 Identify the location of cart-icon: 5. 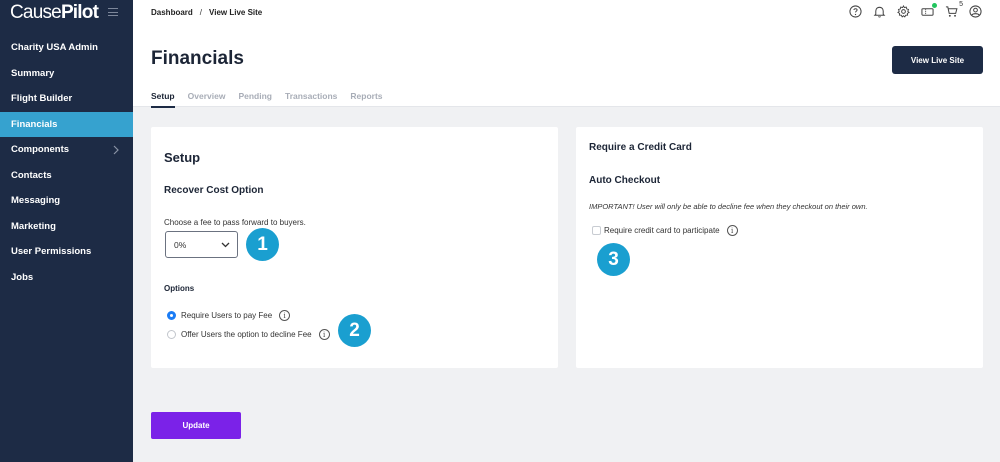
(954, 9).